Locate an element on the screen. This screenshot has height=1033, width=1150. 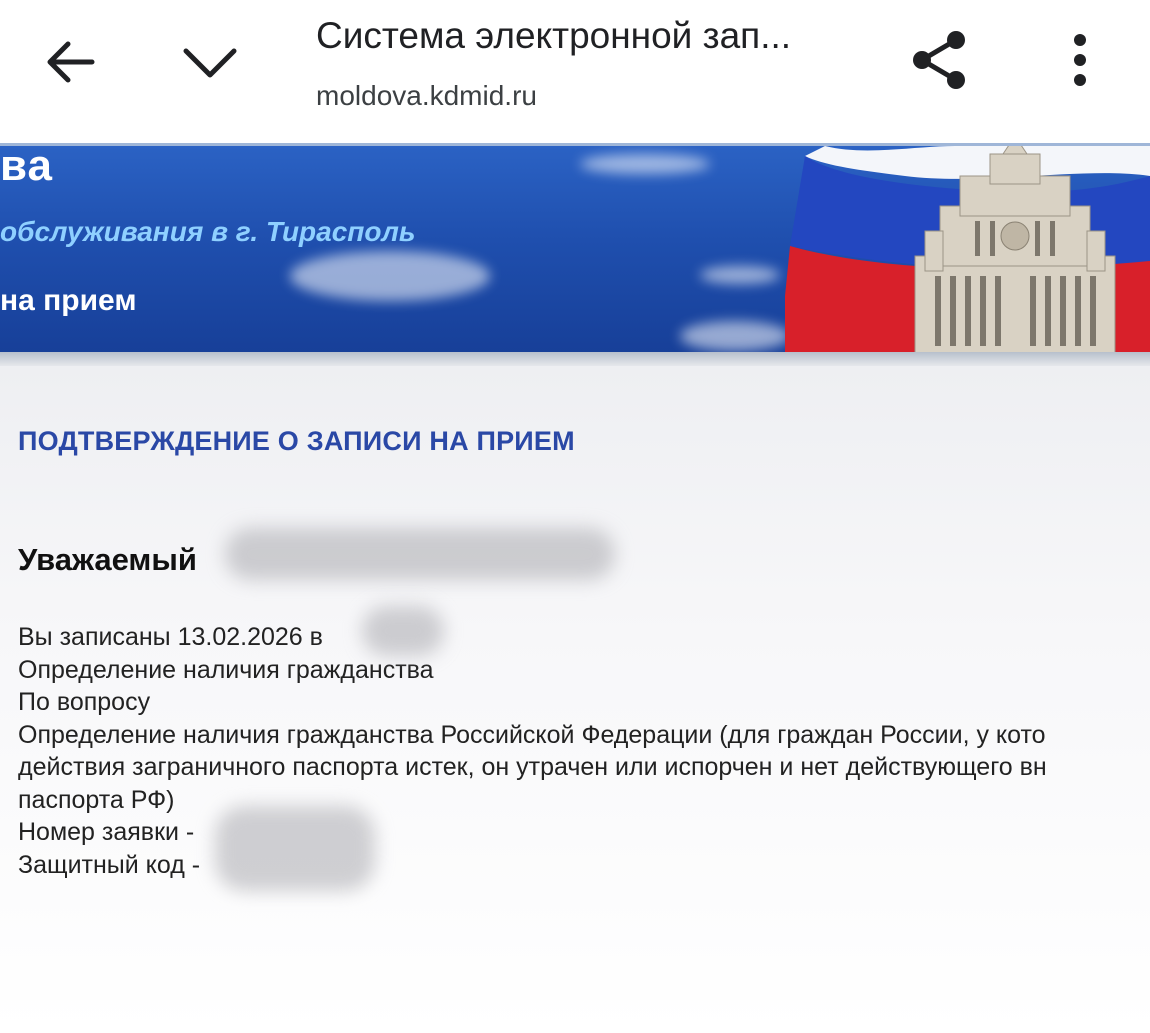
redacted-name is located at coordinates (420, 554).